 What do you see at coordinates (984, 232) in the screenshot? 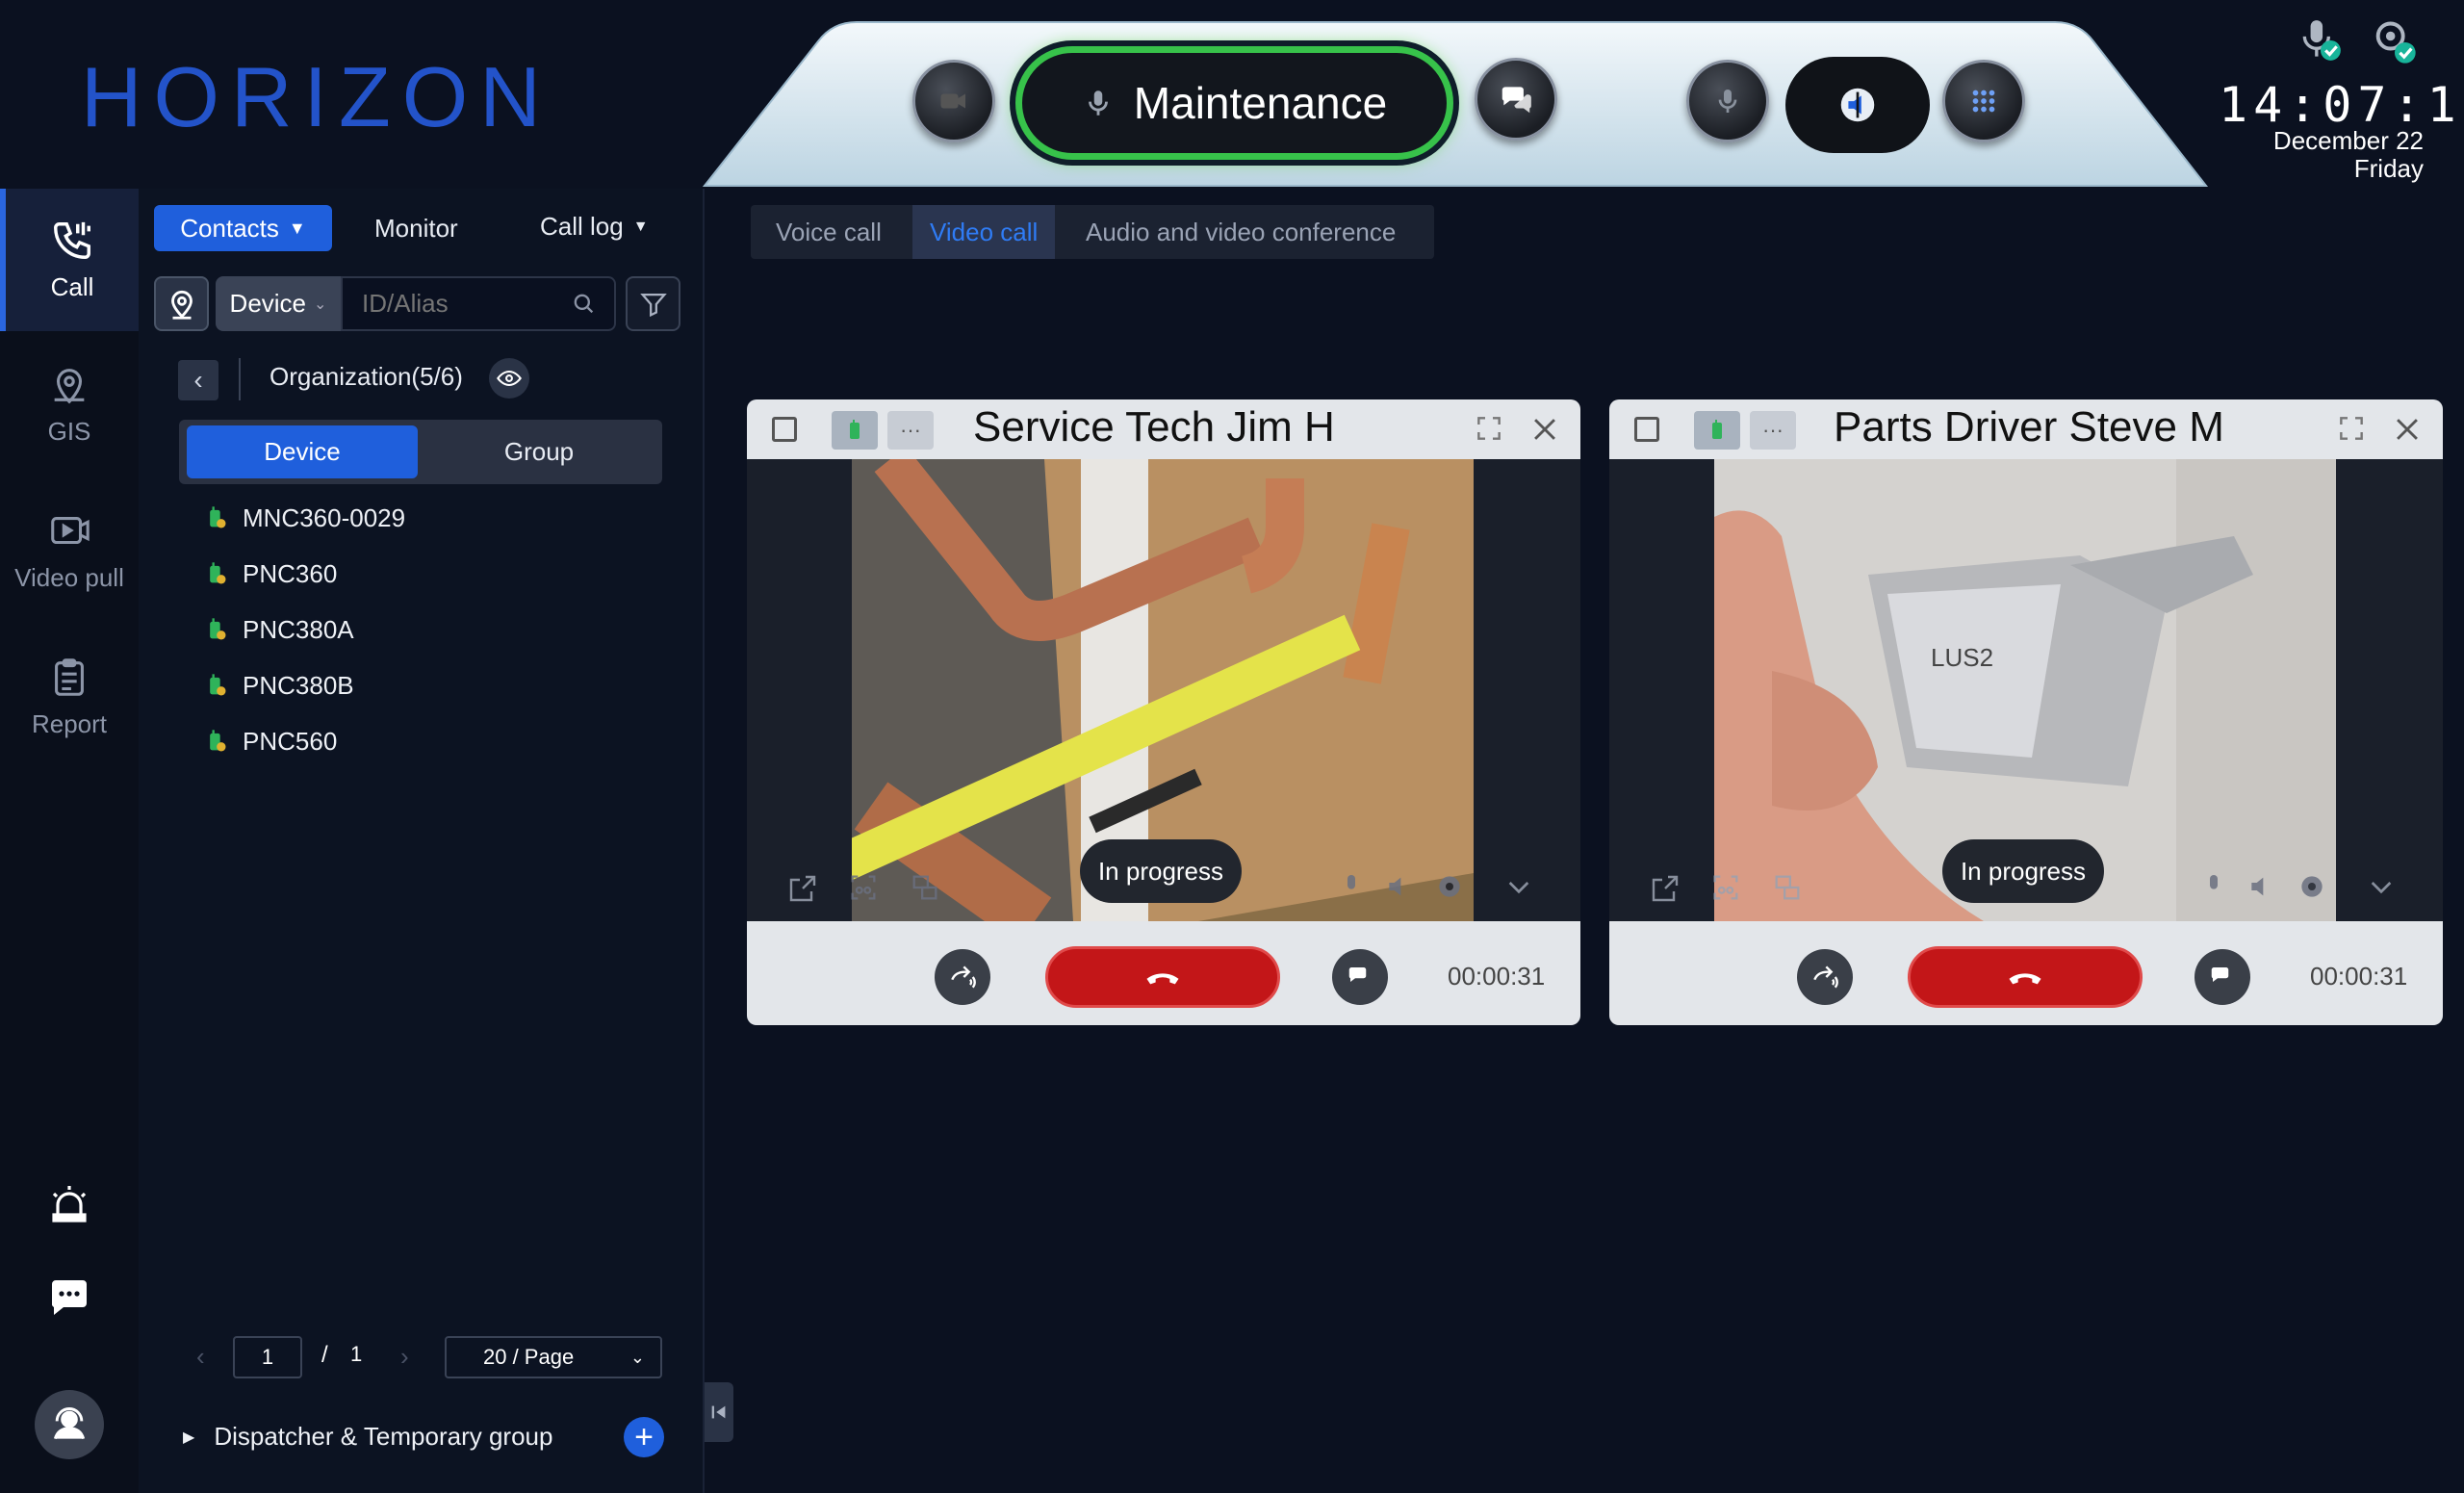
I see `tab-video-call: Video call` at bounding box center [984, 232].